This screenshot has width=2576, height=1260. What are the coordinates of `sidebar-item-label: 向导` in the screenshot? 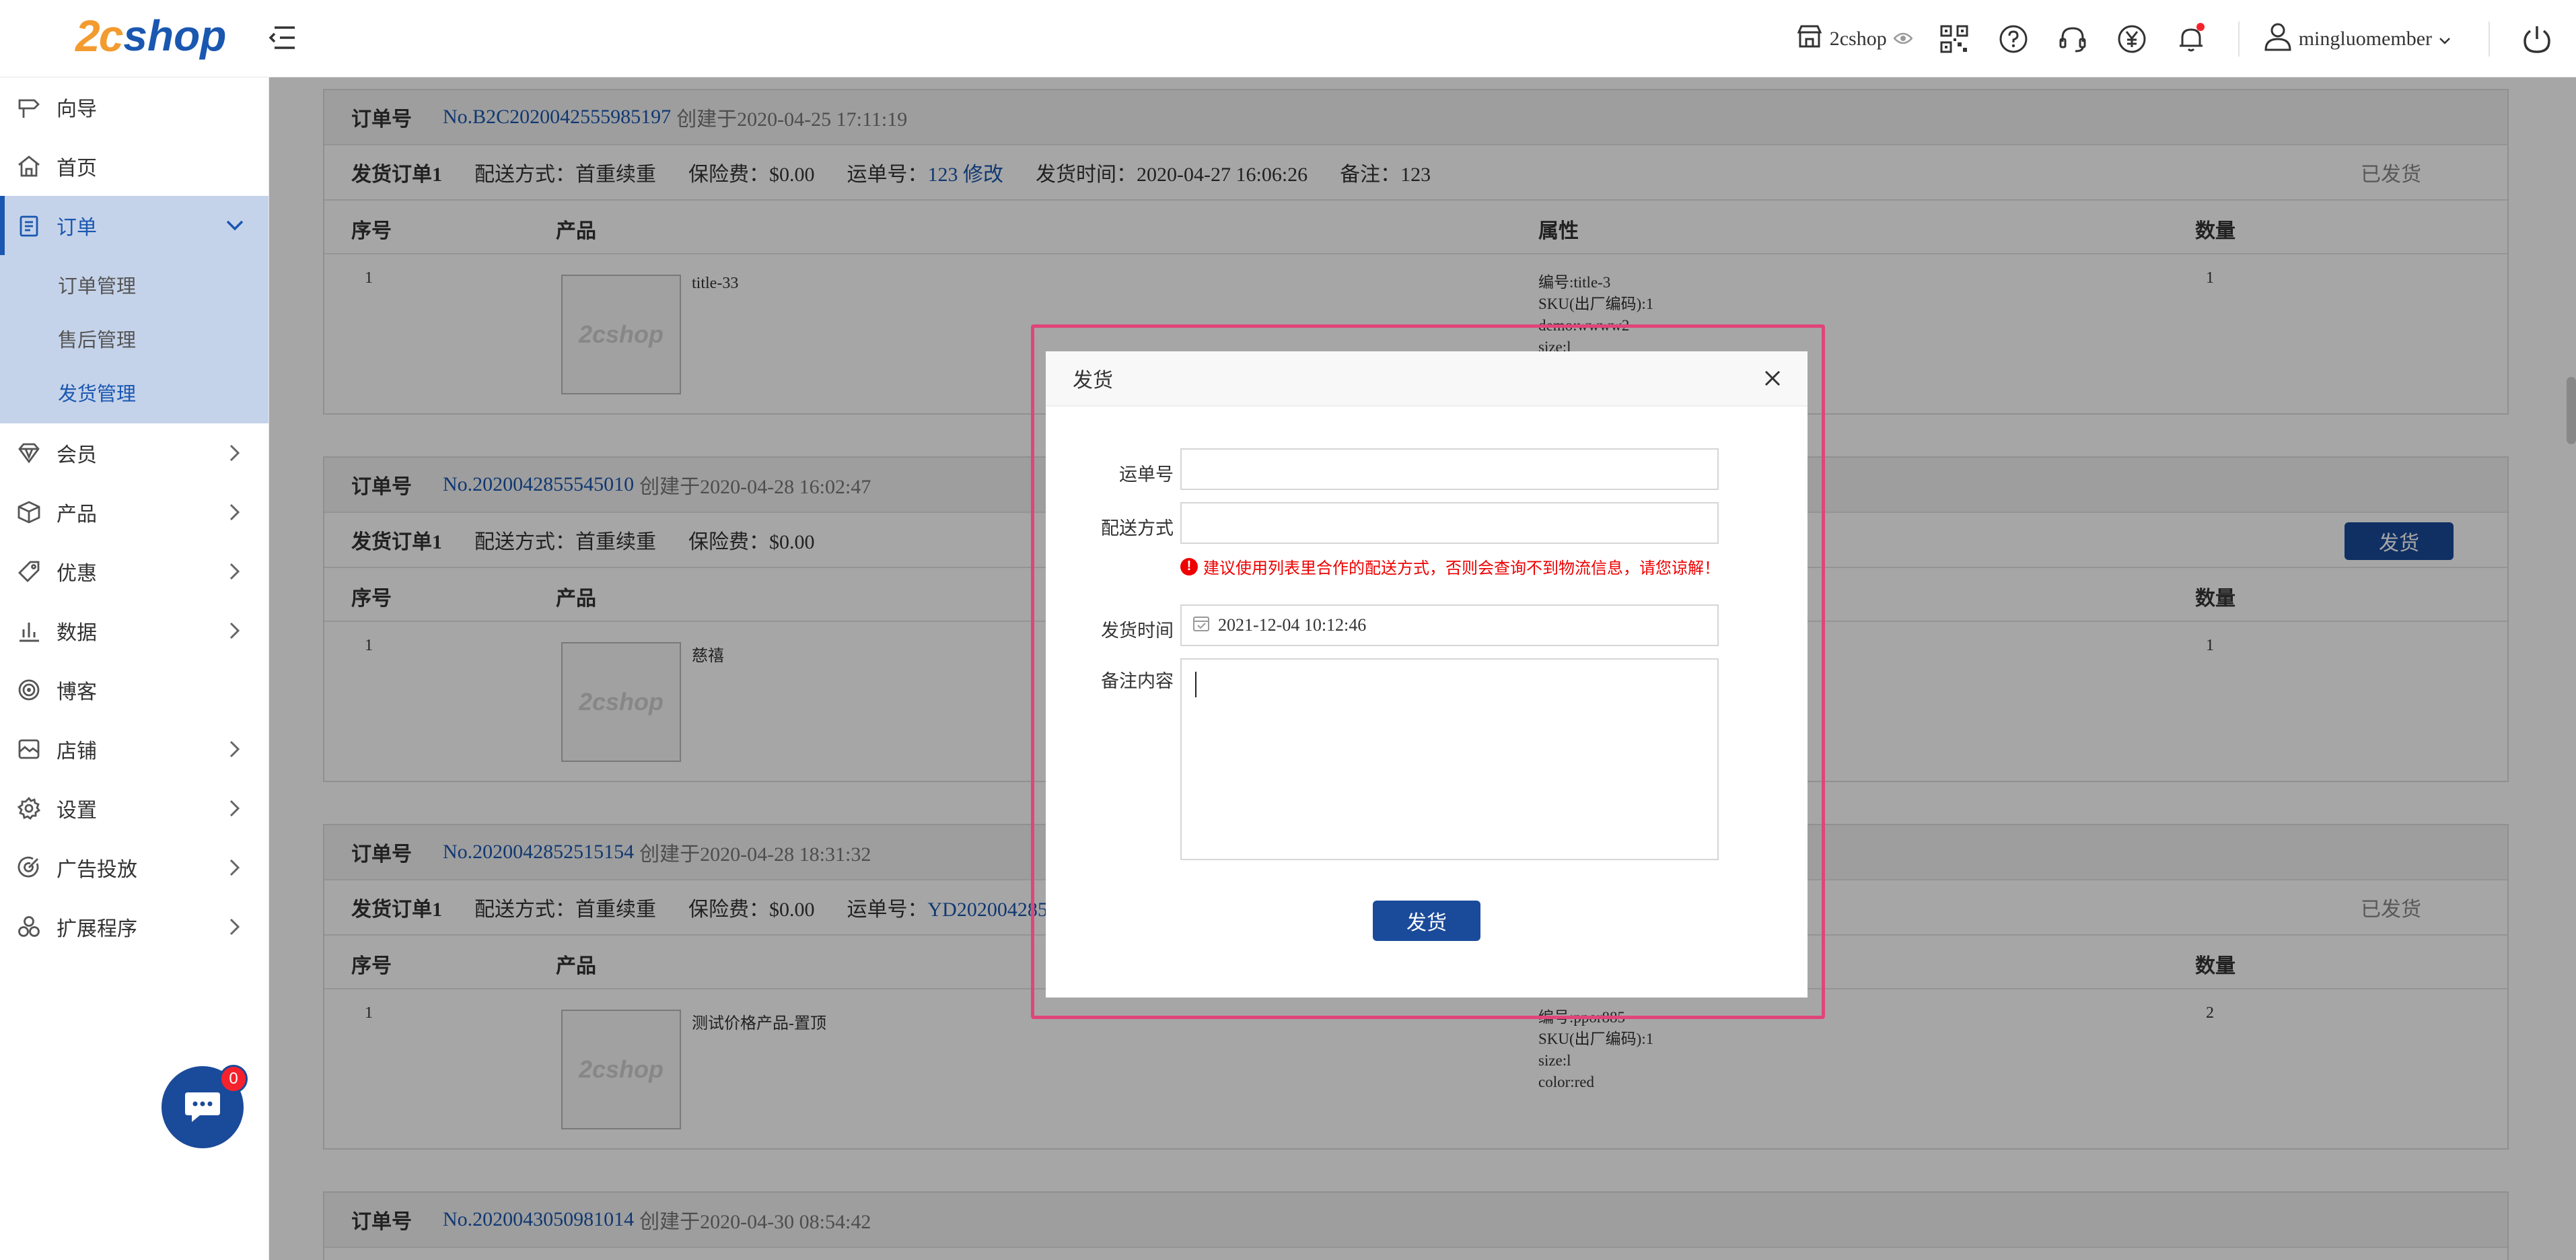 It's located at (77, 109).